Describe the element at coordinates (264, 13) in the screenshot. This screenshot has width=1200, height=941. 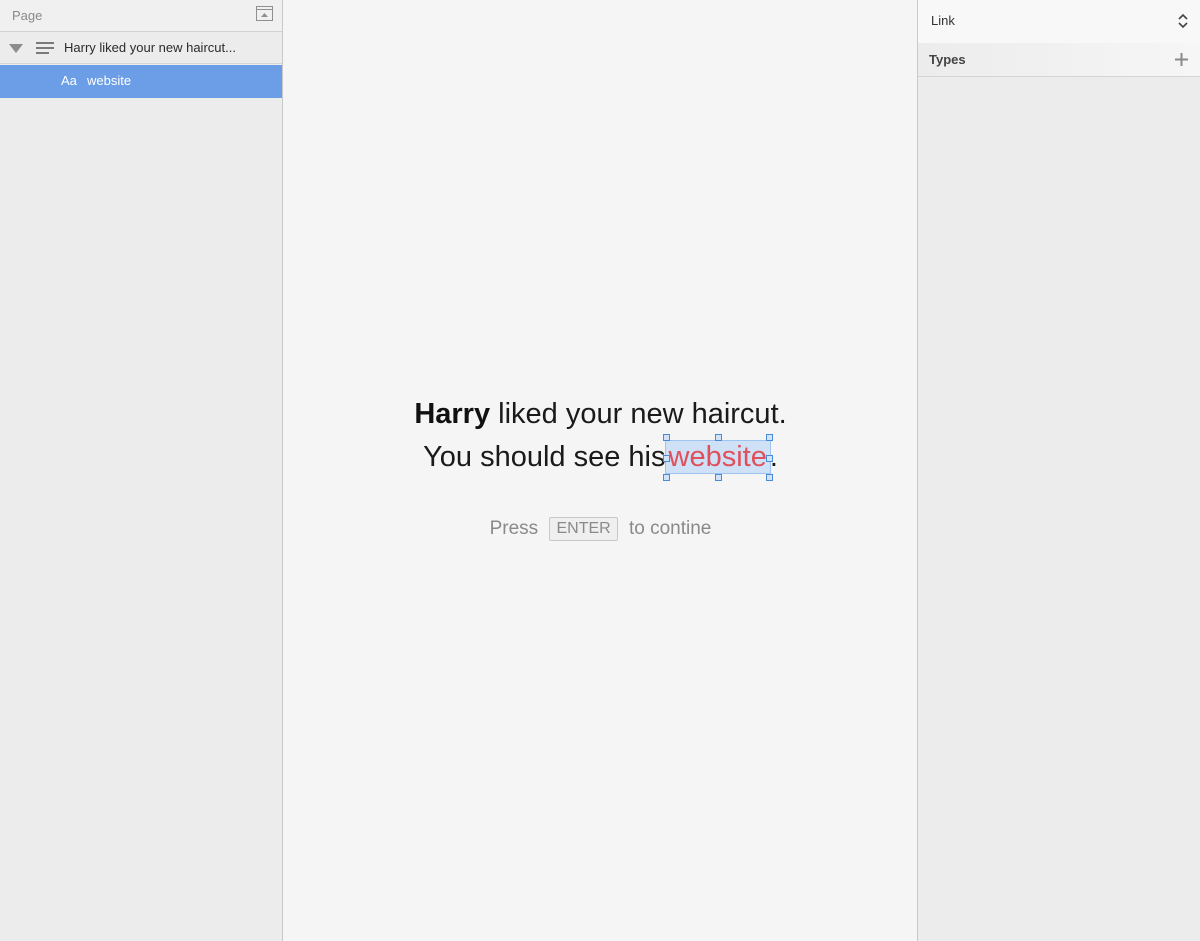
I see `collapse-panel-icon` at that location.